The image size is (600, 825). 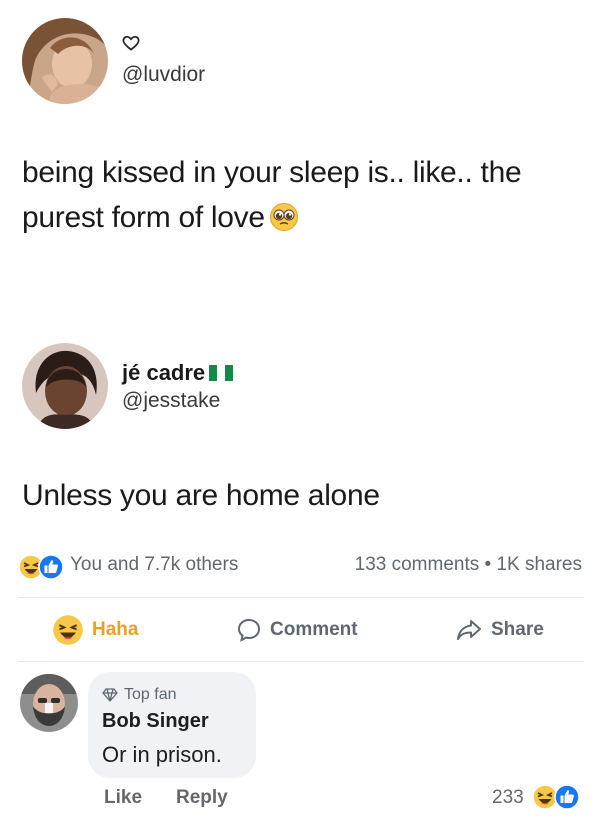 I want to click on tweet2-name-row: jé cadre, so click(x=178, y=373).